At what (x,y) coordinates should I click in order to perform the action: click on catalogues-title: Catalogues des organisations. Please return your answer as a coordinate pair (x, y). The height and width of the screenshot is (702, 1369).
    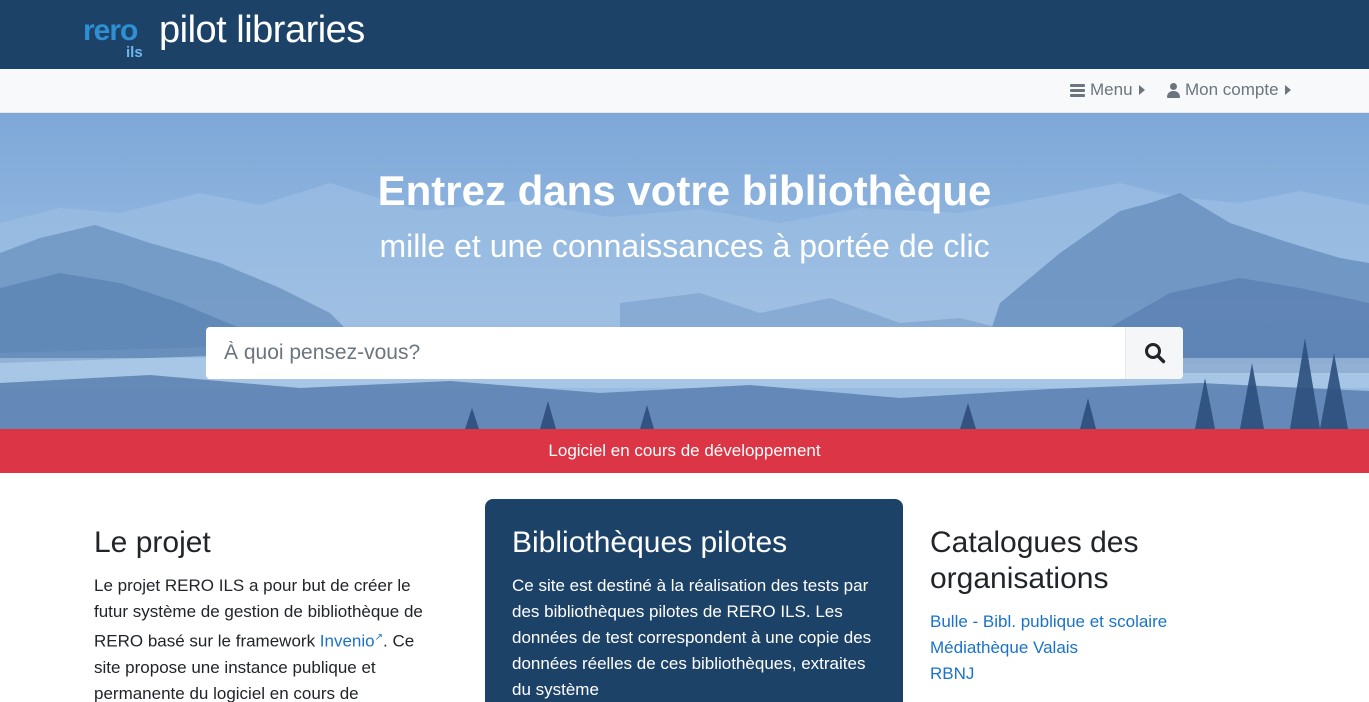
    Looking at the image, I should click on (1034, 560).